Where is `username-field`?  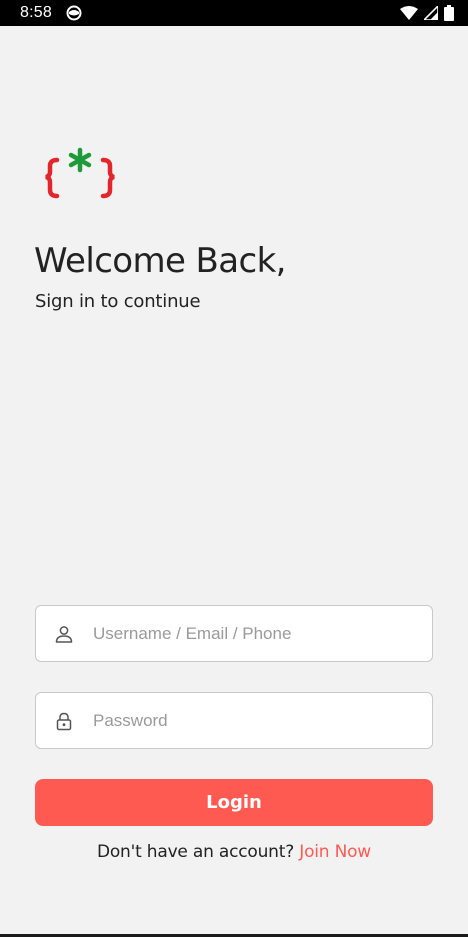 username-field is located at coordinates (234, 633).